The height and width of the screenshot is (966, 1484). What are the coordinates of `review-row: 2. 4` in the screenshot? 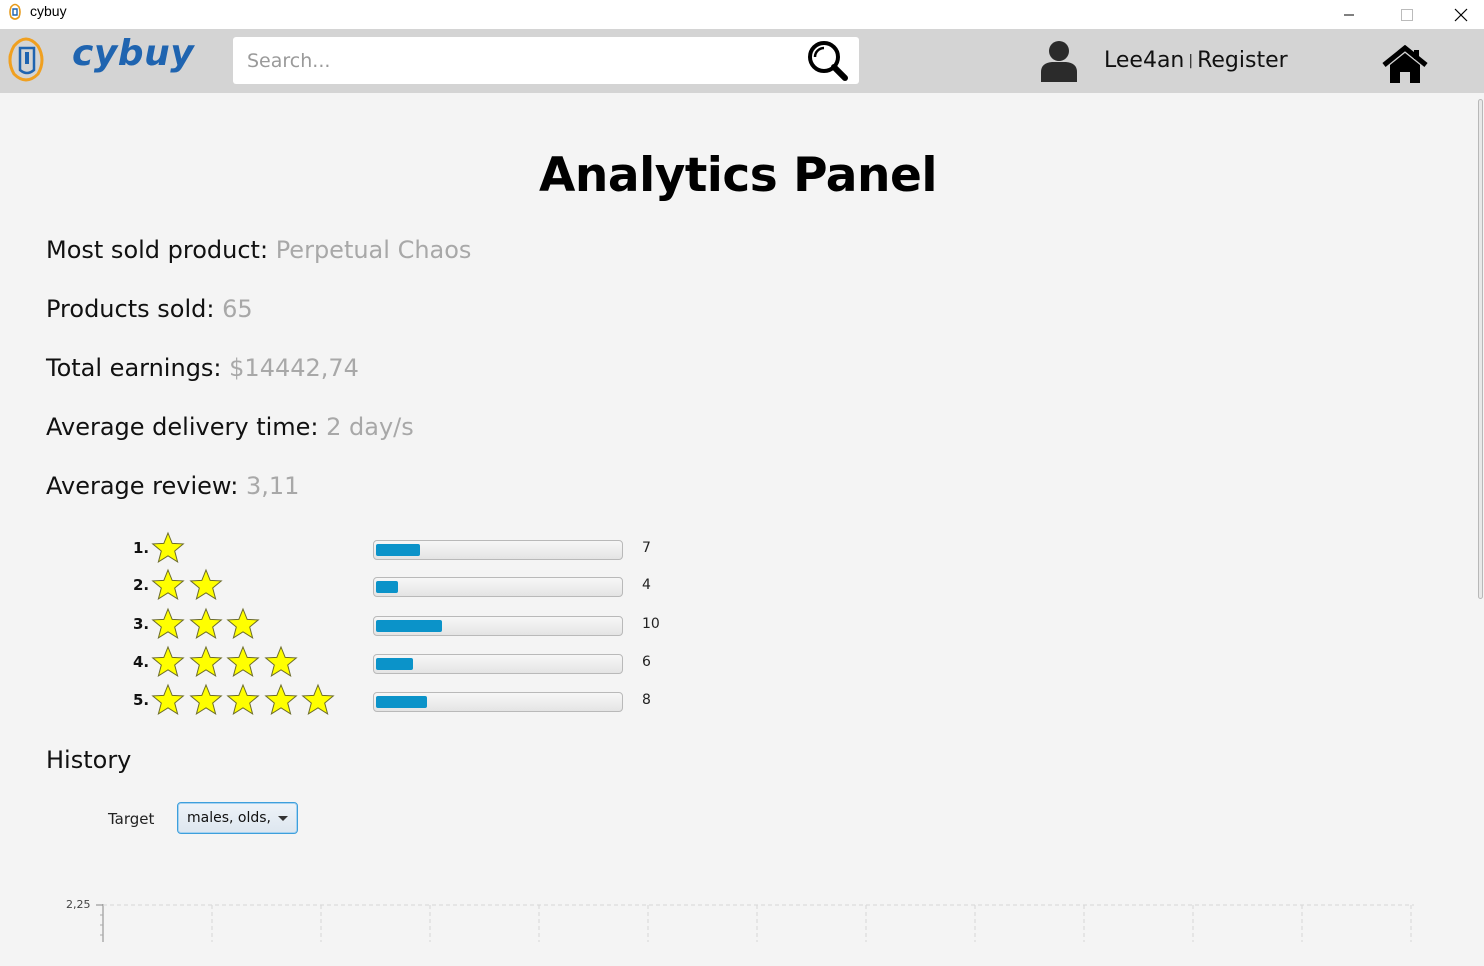 It's located at (403, 585).